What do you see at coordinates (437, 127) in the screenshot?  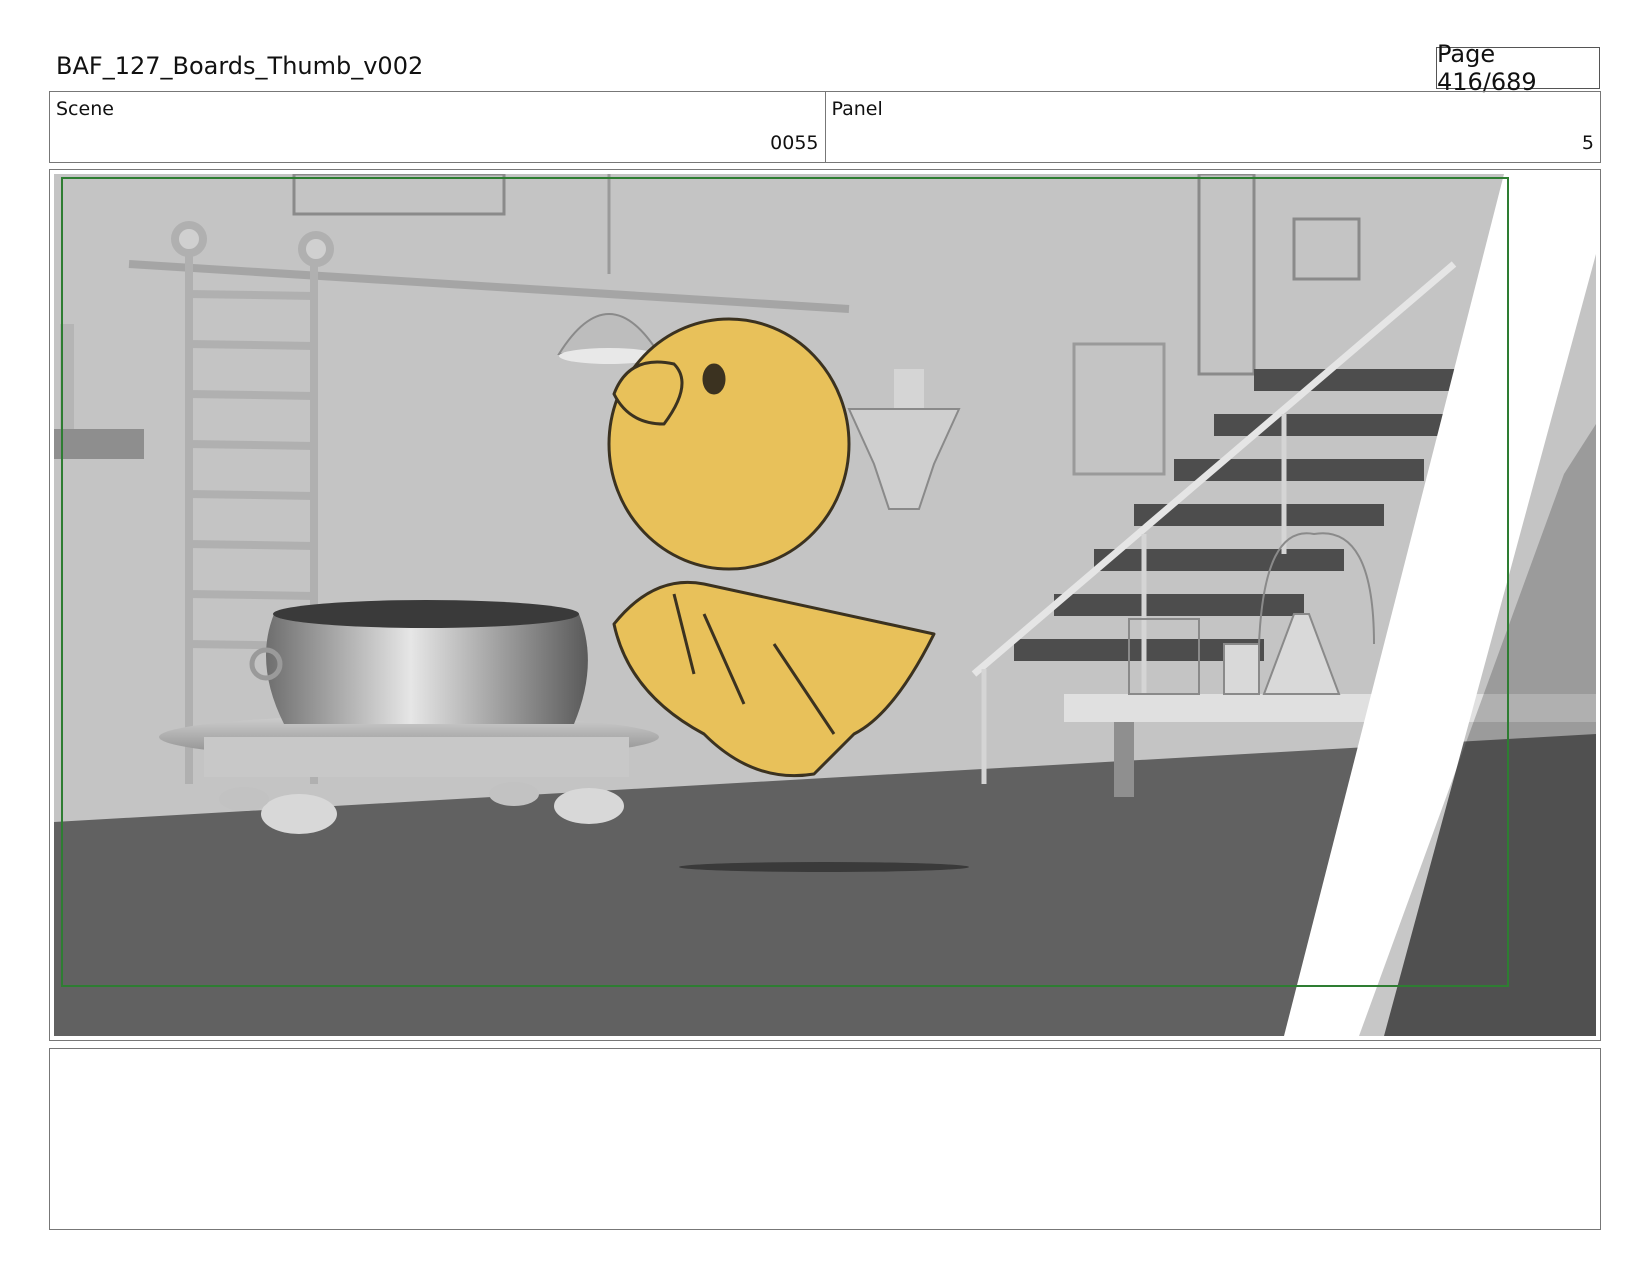 I see `scene-cell: Scene 0055` at bounding box center [437, 127].